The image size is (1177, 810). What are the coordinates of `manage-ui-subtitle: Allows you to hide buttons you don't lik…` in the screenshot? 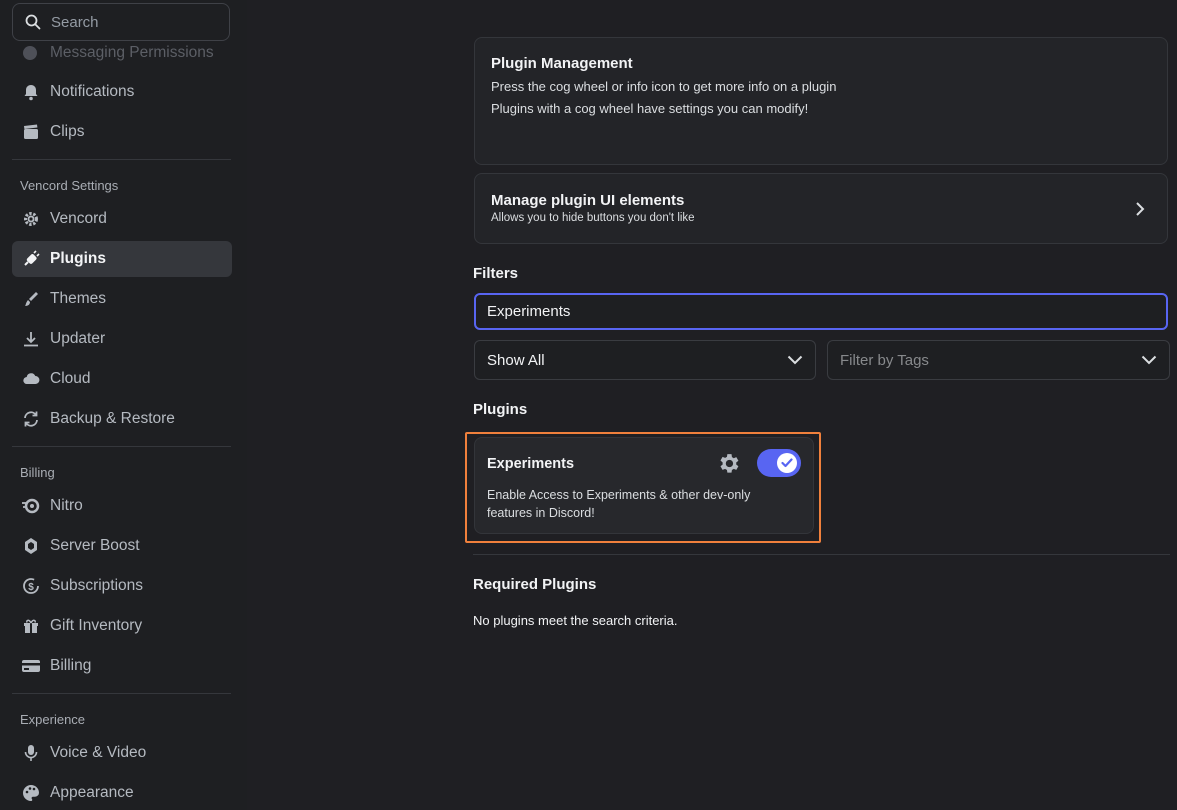 It's located at (593, 218).